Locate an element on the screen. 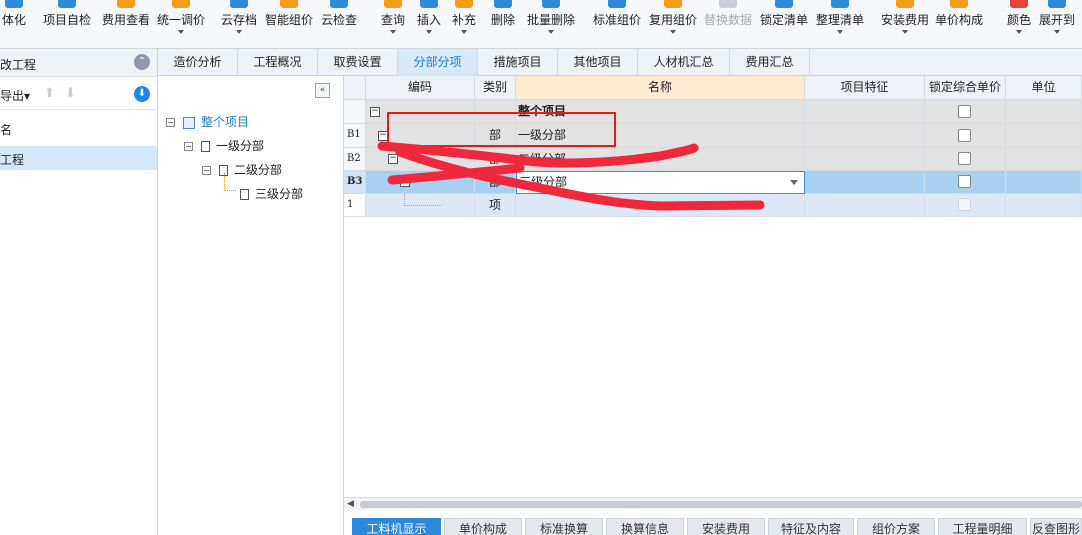 This screenshot has width=1082, height=535. tab-material-display: 工料机显示 is located at coordinates (396, 526).